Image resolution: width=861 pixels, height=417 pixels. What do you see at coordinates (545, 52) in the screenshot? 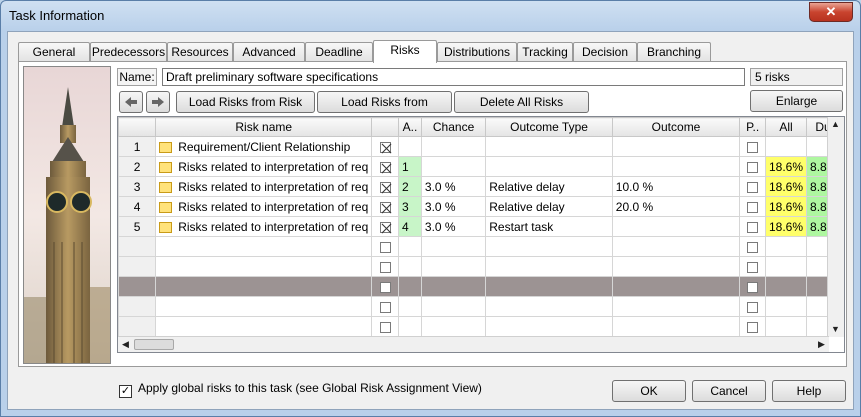
I see `tab-tracking: Tracking` at bounding box center [545, 52].